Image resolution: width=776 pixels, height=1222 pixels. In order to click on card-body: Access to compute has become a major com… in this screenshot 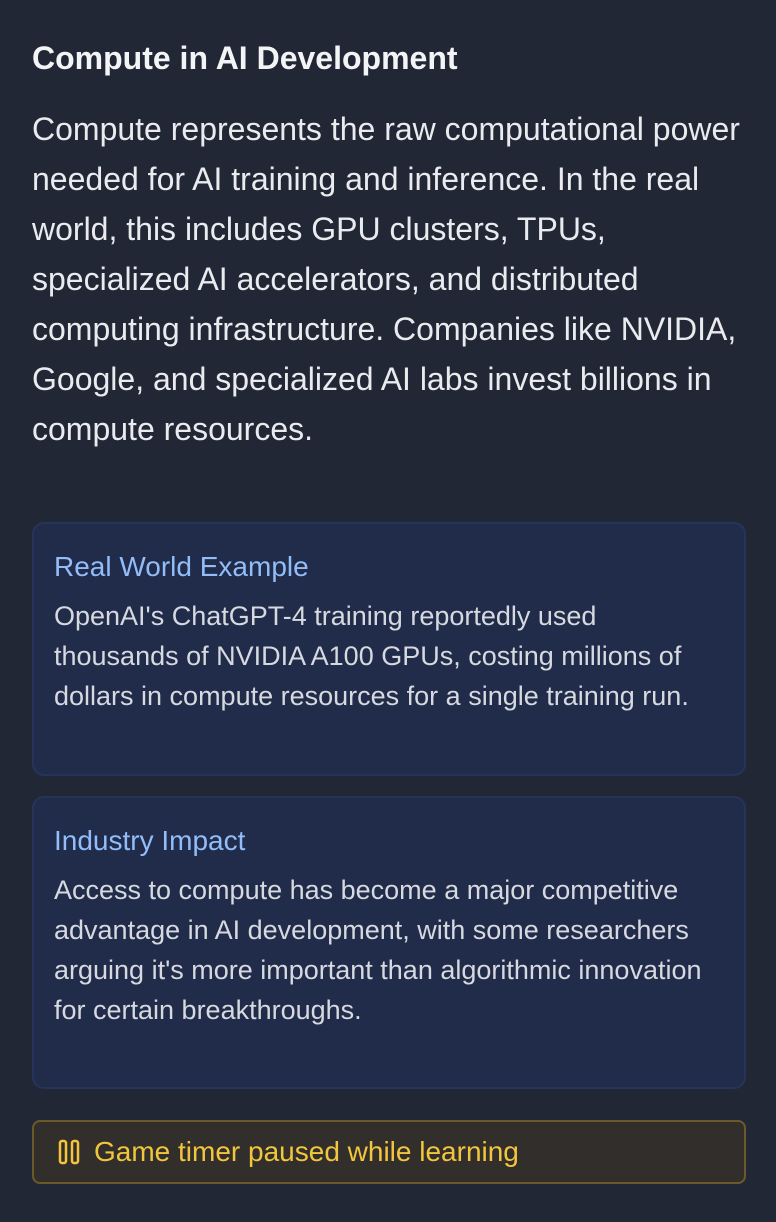, I will do `click(378, 950)`.